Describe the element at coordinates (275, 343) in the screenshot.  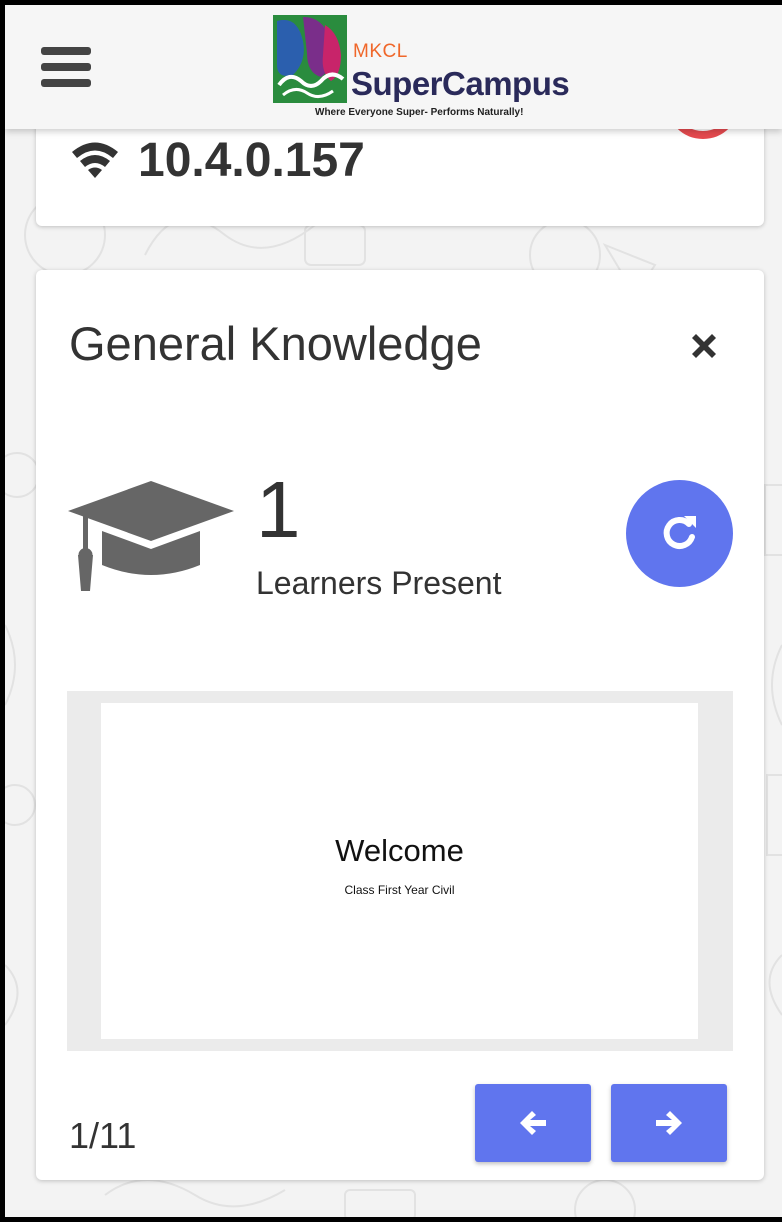
I see `session-title: General Knowledge` at that location.